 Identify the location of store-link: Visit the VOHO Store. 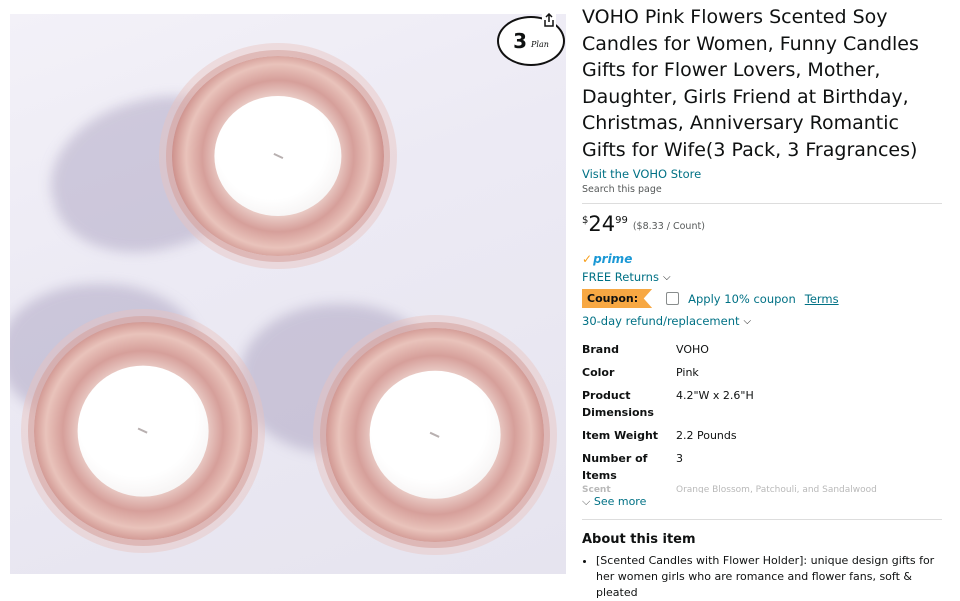
(762, 174).